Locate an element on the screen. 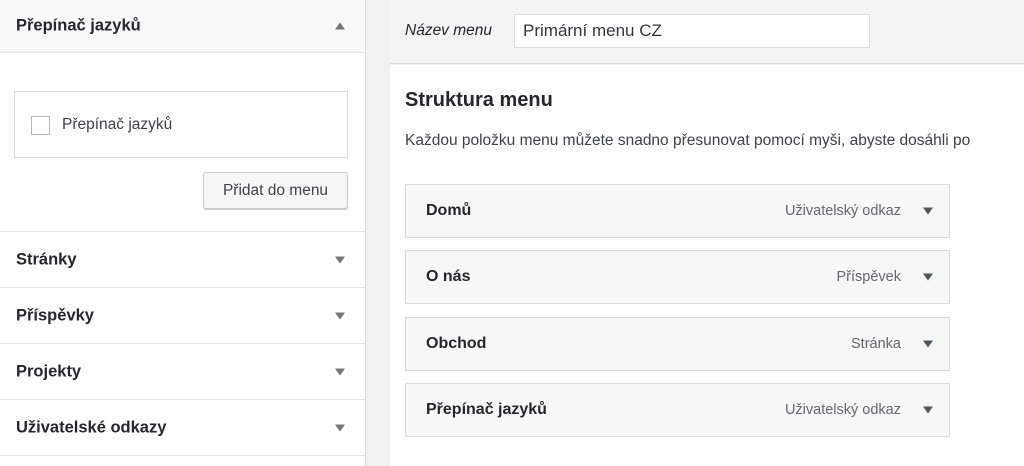 This screenshot has width=1024, height=466. menu-name-label: Název menu is located at coordinates (449, 30).